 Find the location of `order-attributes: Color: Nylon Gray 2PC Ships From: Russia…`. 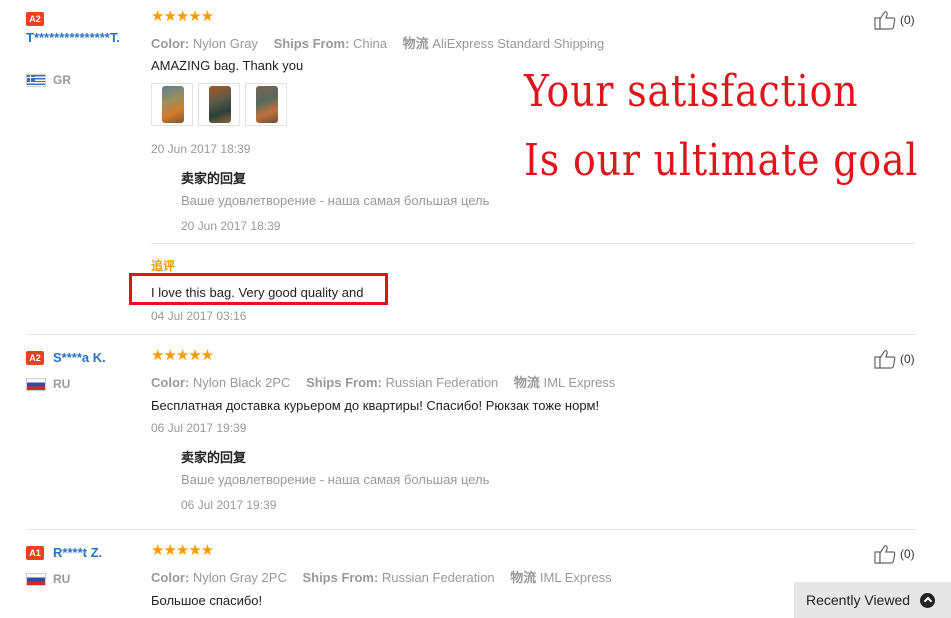

order-attributes: Color: Nylon Gray 2PC Ships From: Russia… is located at coordinates (381, 576).